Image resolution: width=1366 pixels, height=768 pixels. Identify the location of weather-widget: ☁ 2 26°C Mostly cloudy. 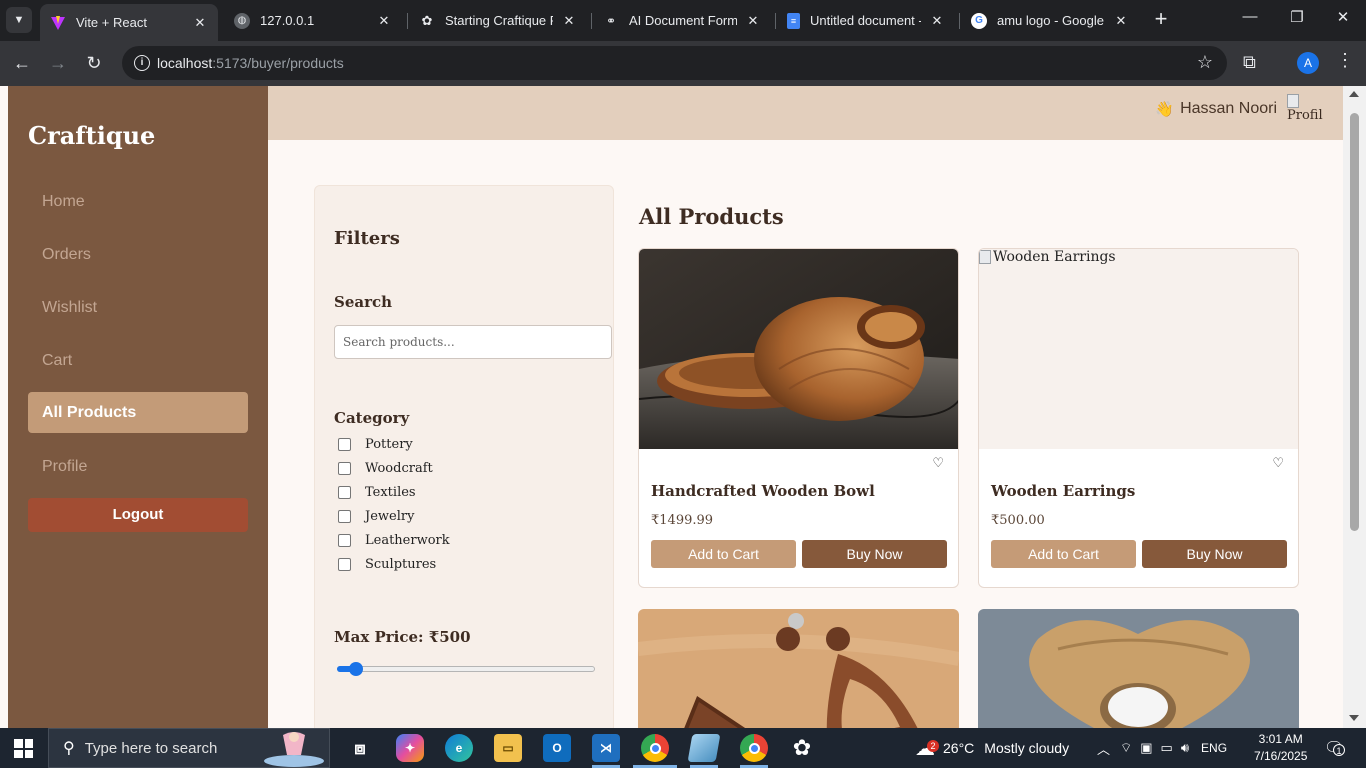
(992, 748).